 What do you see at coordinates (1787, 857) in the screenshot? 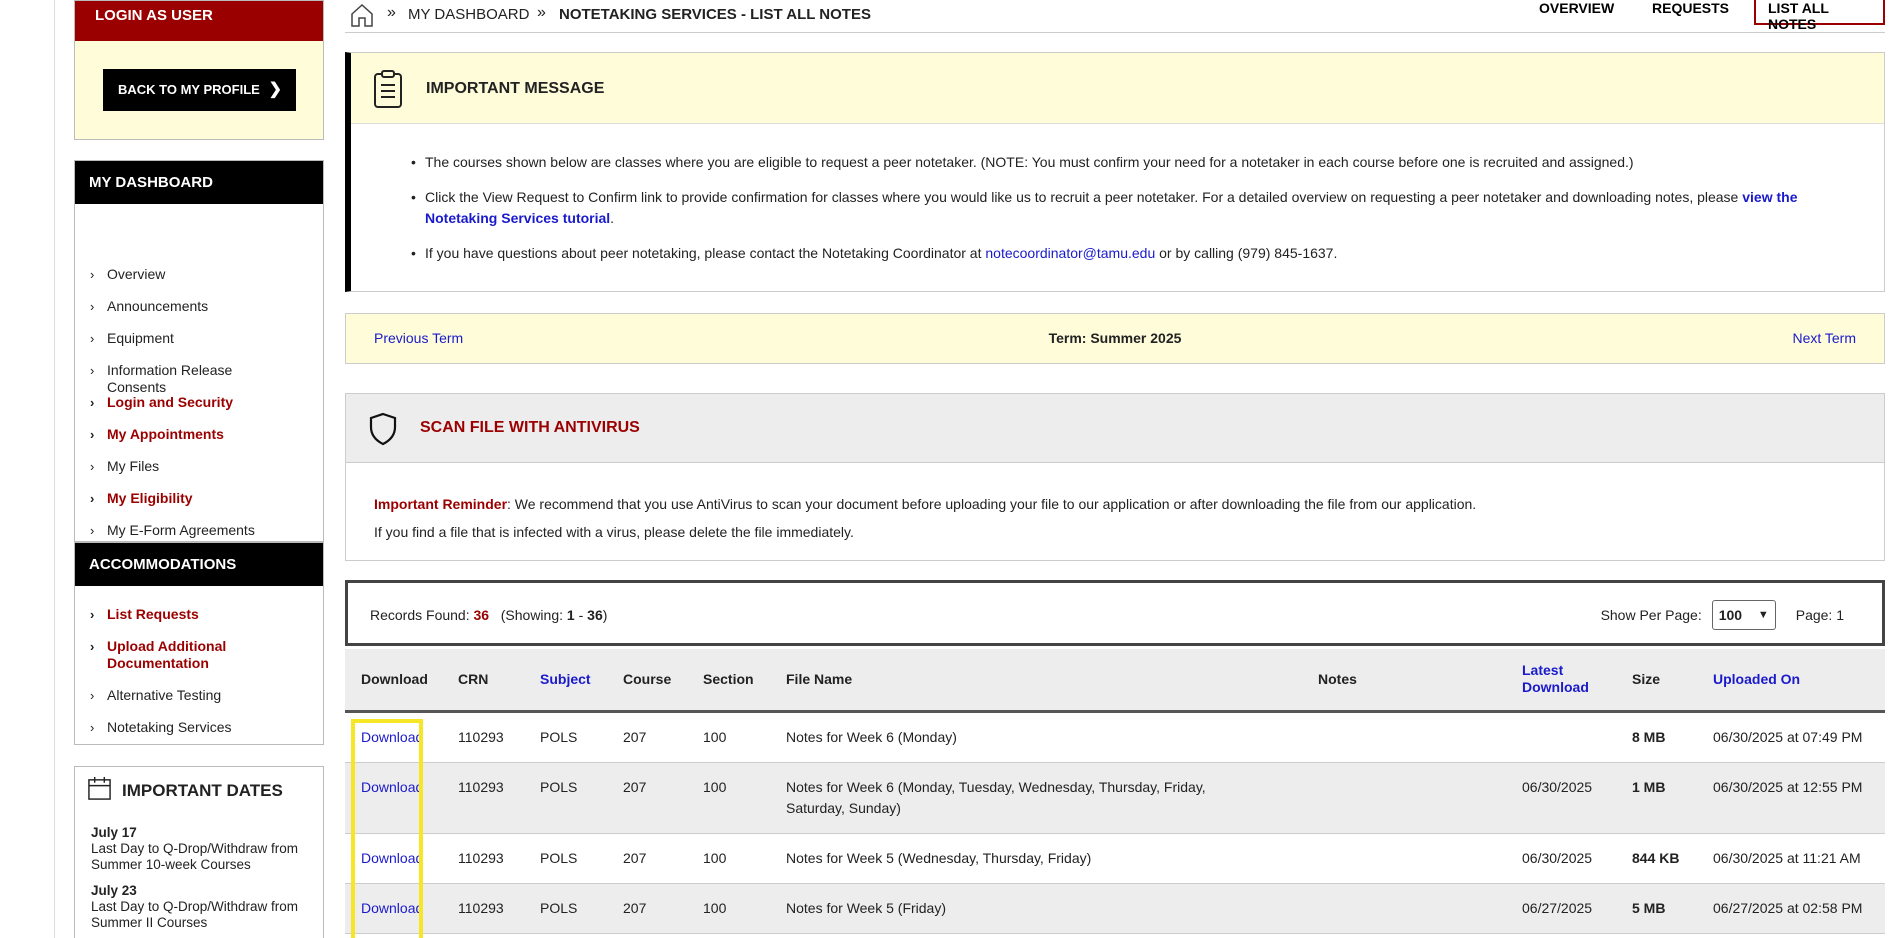
I see `cell-uploaded-on: 06/30/2025 at 11:21 AM` at bounding box center [1787, 857].